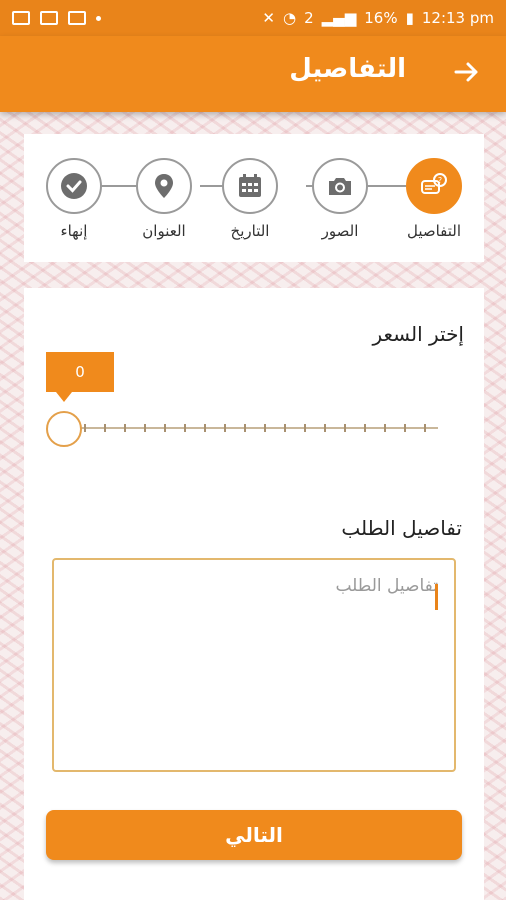 The height and width of the screenshot is (900, 506). I want to click on stepper: إنهاء العنوان التاريخ الصور ? التفاصيل, so click(254, 198).